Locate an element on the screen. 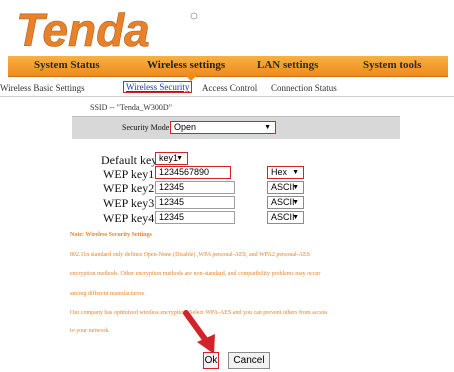 This screenshot has width=454, height=372. wep-key3-format-select: ASCII ▼ is located at coordinates (285, 202).